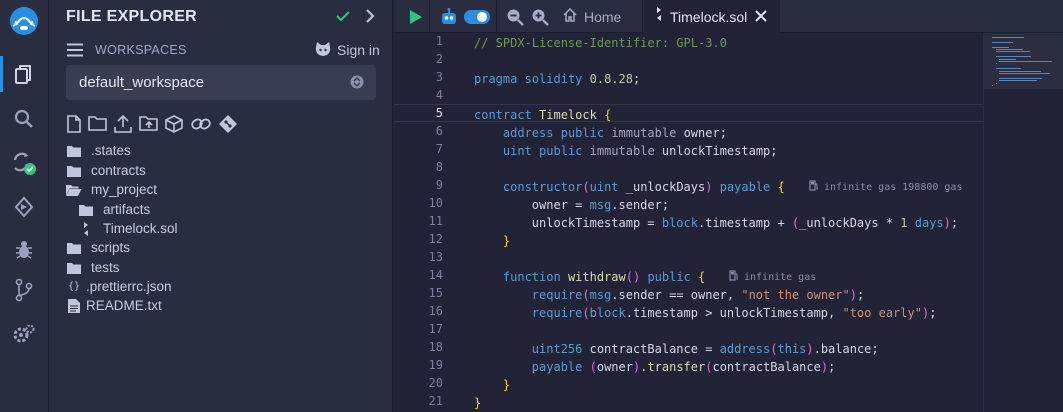  I want to click on divider, so click(429, 16).